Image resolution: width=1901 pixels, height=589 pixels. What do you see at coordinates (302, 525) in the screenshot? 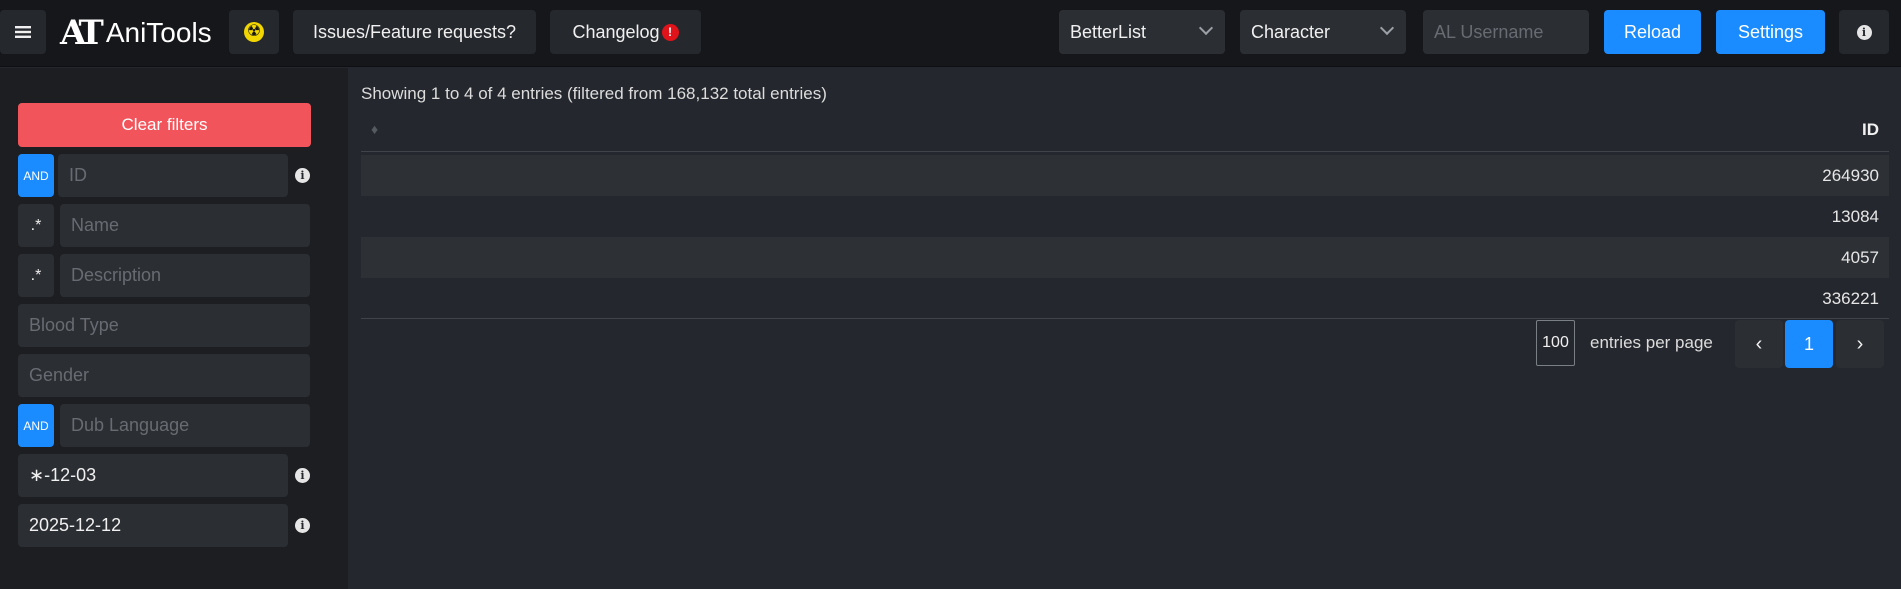
I see `date-info-icon: i` at bounding box center [302, 525].